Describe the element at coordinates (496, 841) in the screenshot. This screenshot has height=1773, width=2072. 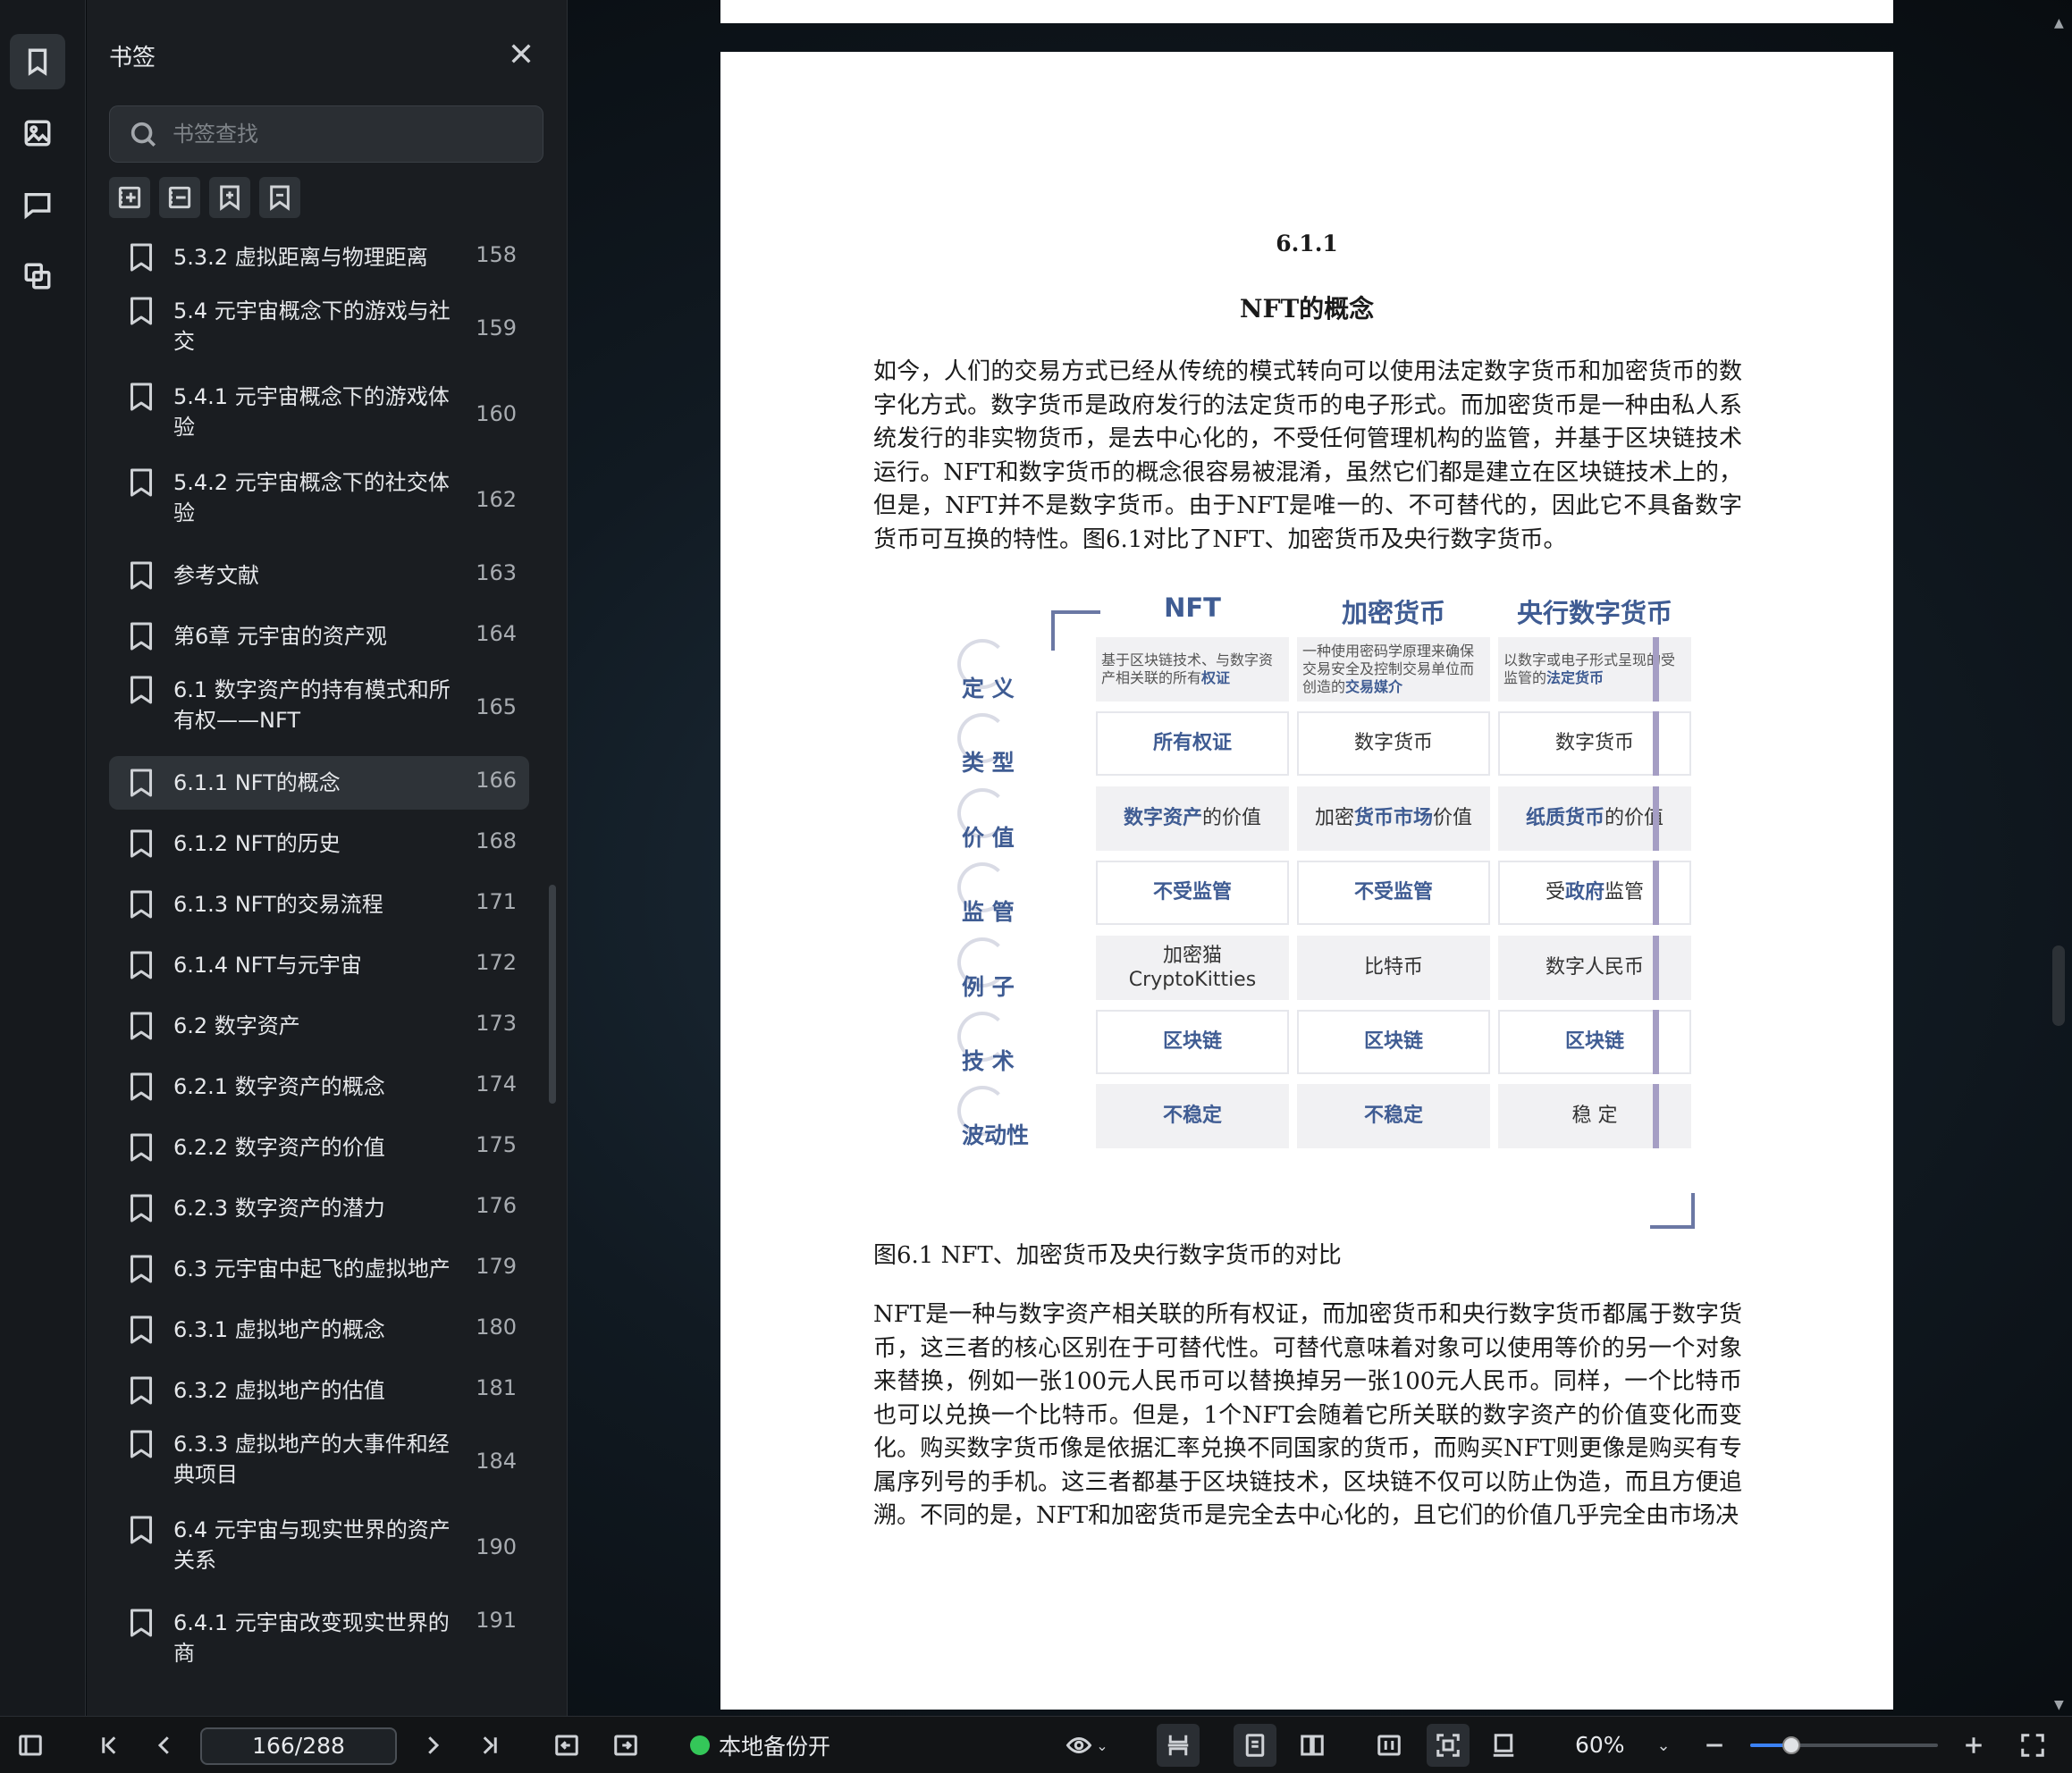
I see `bookmark-page-number: 168` at that location.